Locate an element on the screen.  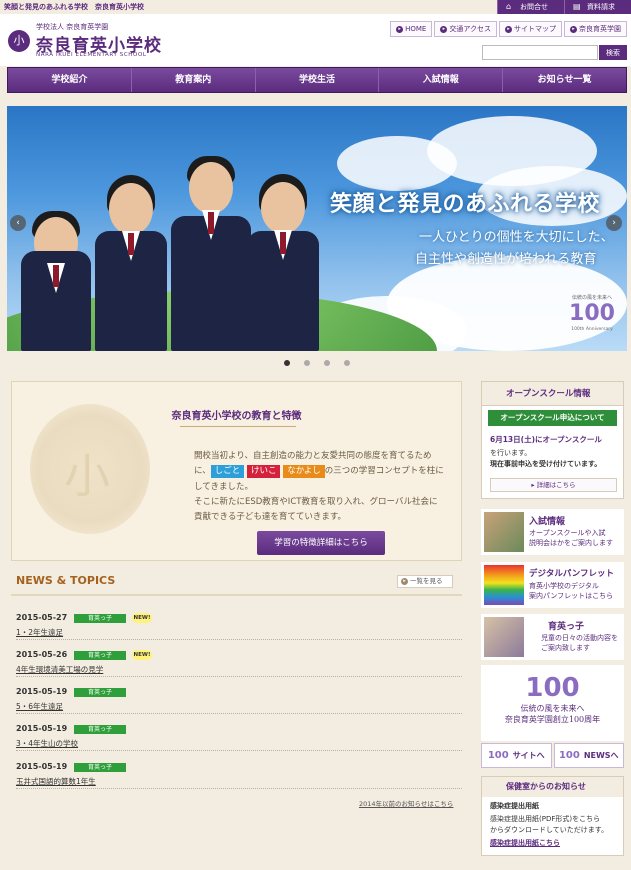
feature-text-1: 開校当初より、自主創造の能力と友愛共同の態度を育てるため is located at coordinates (313, 456).